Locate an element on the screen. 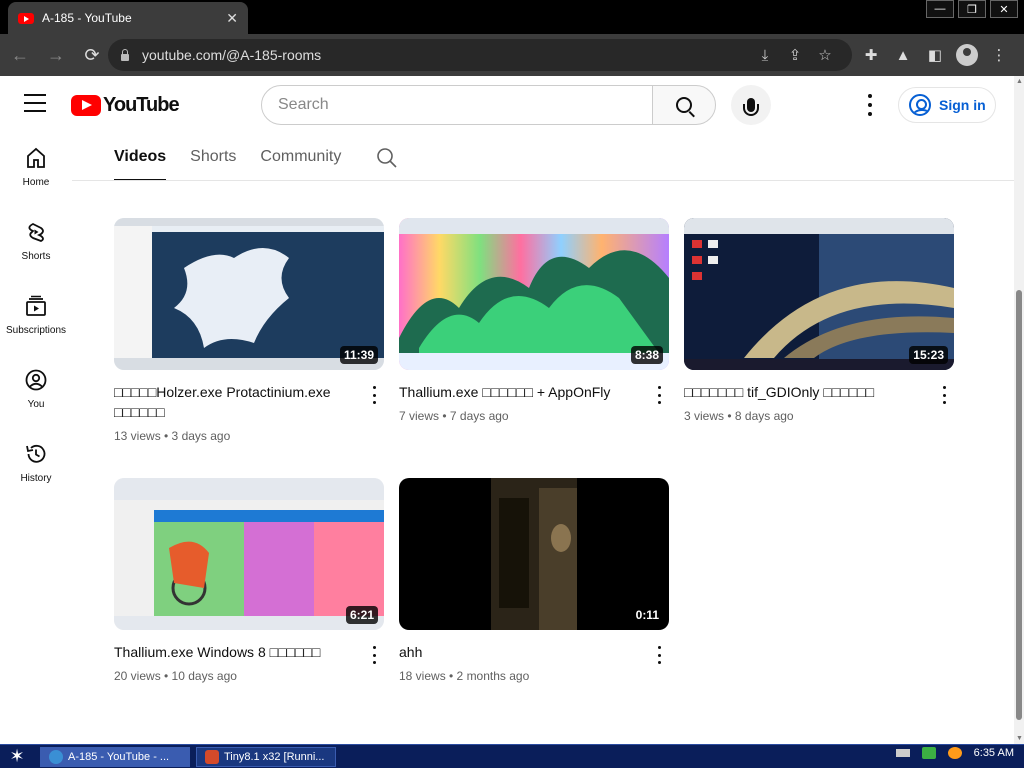 This screenshot has height=768, width=1024. clock: 6:35 AM is located at coordinates (994, 753).